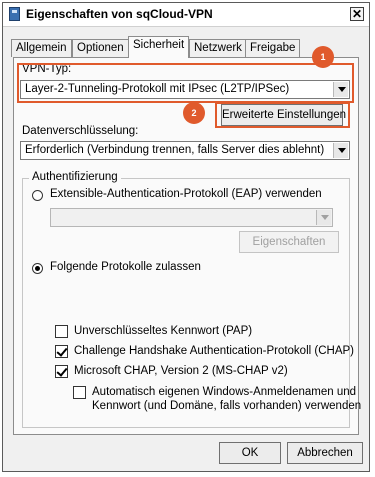 The width and height of the screenshot is (375, 477). What do you see at coordinates (159, 47) in the screenshot?
I see `tab-sicherheit: Sicherheit` at bounding box center [159, 47].